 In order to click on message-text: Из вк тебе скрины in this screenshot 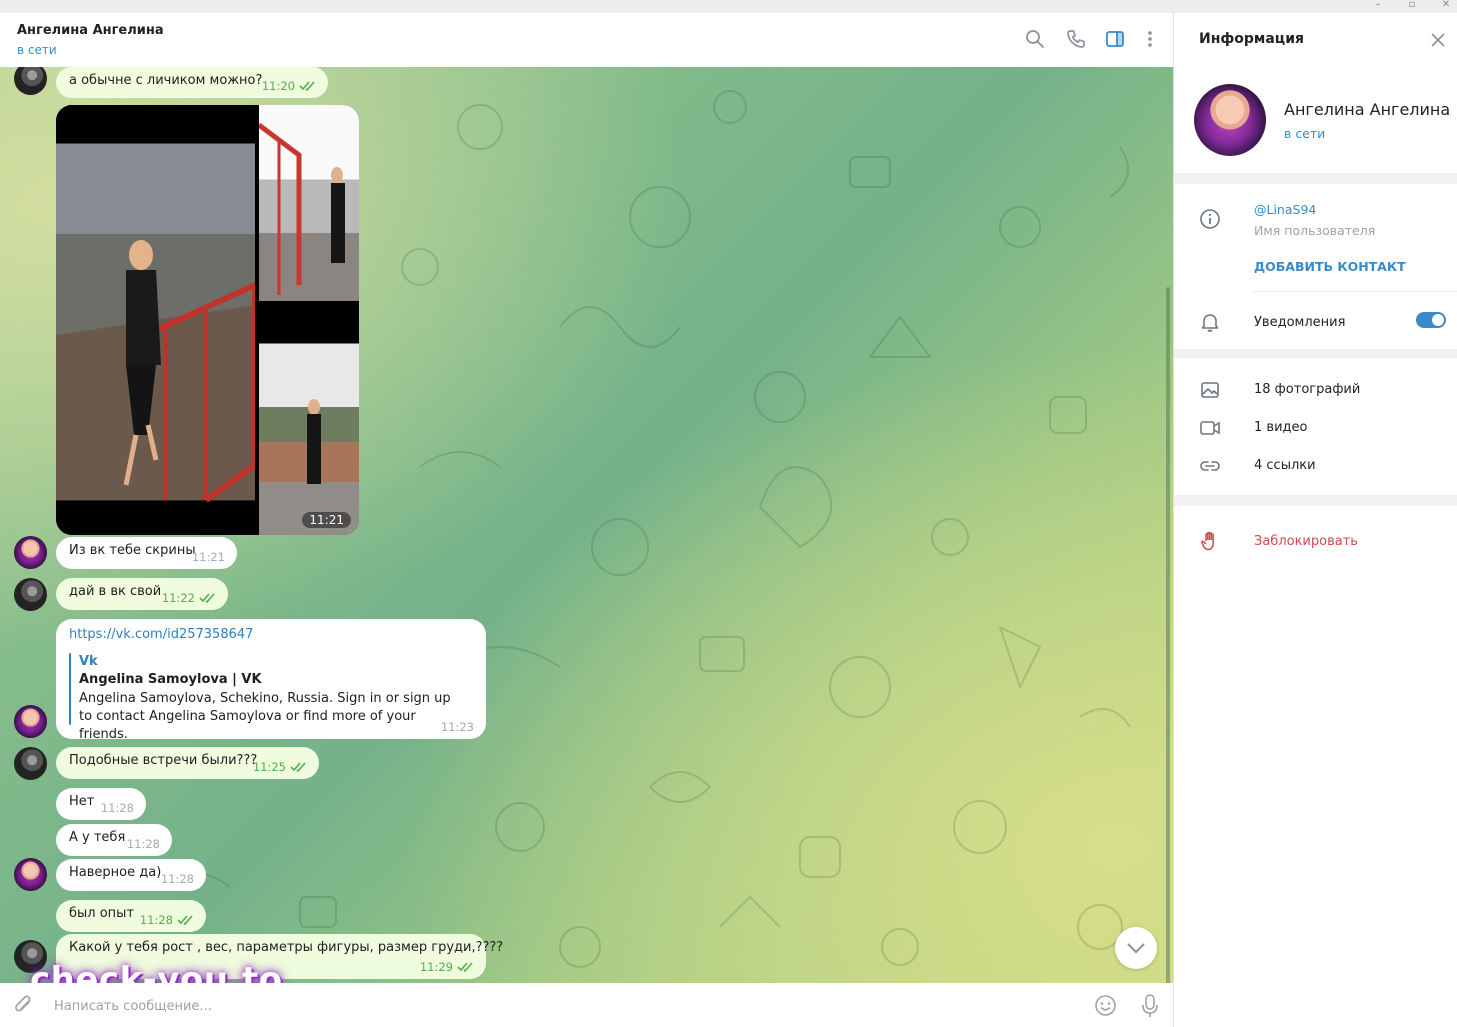, I will do `click(132, 550)`.